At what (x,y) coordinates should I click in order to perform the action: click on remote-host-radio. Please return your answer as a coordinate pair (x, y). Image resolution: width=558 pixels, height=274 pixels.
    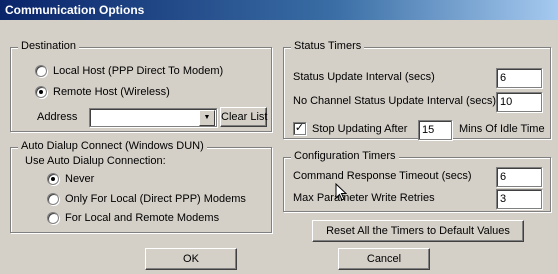
    Looking at the image, I should click on (41, 92).